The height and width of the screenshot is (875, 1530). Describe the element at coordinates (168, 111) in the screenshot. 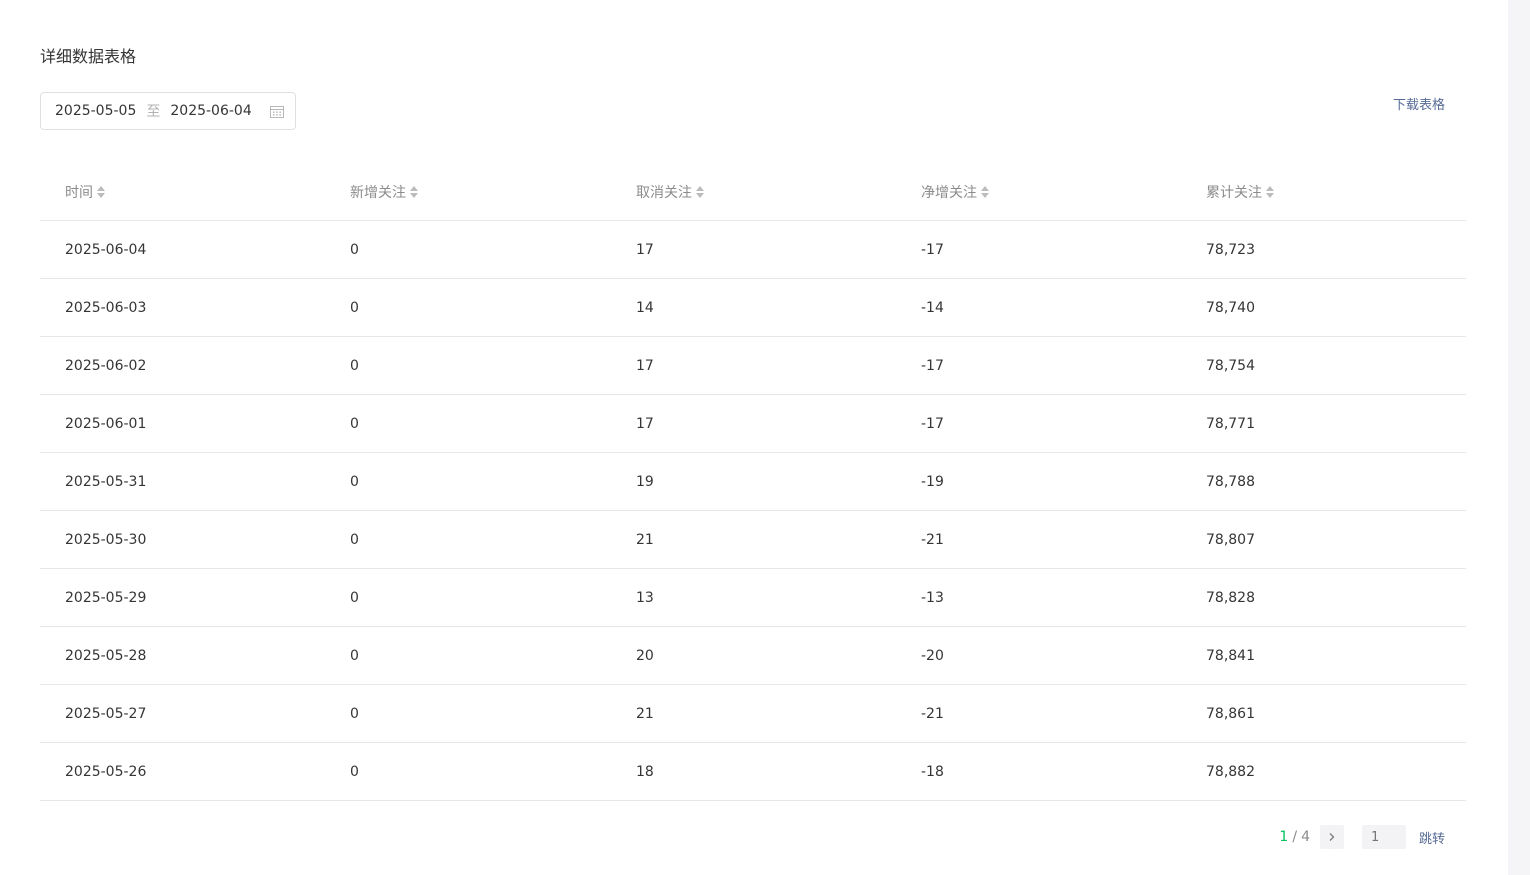

I see `date-range-picker: 2025-05-05 至 2025-06-04` at that location.